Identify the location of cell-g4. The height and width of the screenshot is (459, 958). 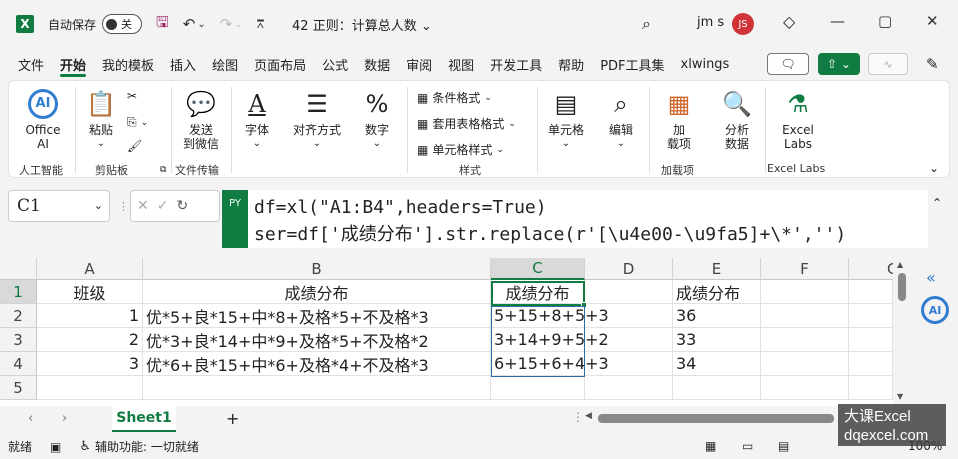
(871, 364).